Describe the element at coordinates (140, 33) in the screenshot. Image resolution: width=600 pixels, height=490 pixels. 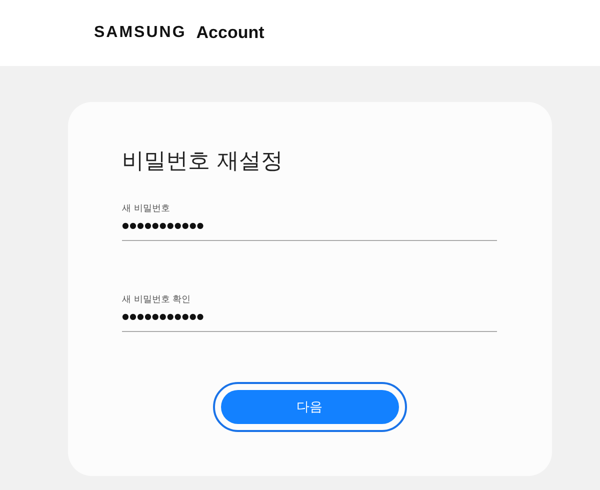
I see `brand-logo: SAMSUNG` at that location.